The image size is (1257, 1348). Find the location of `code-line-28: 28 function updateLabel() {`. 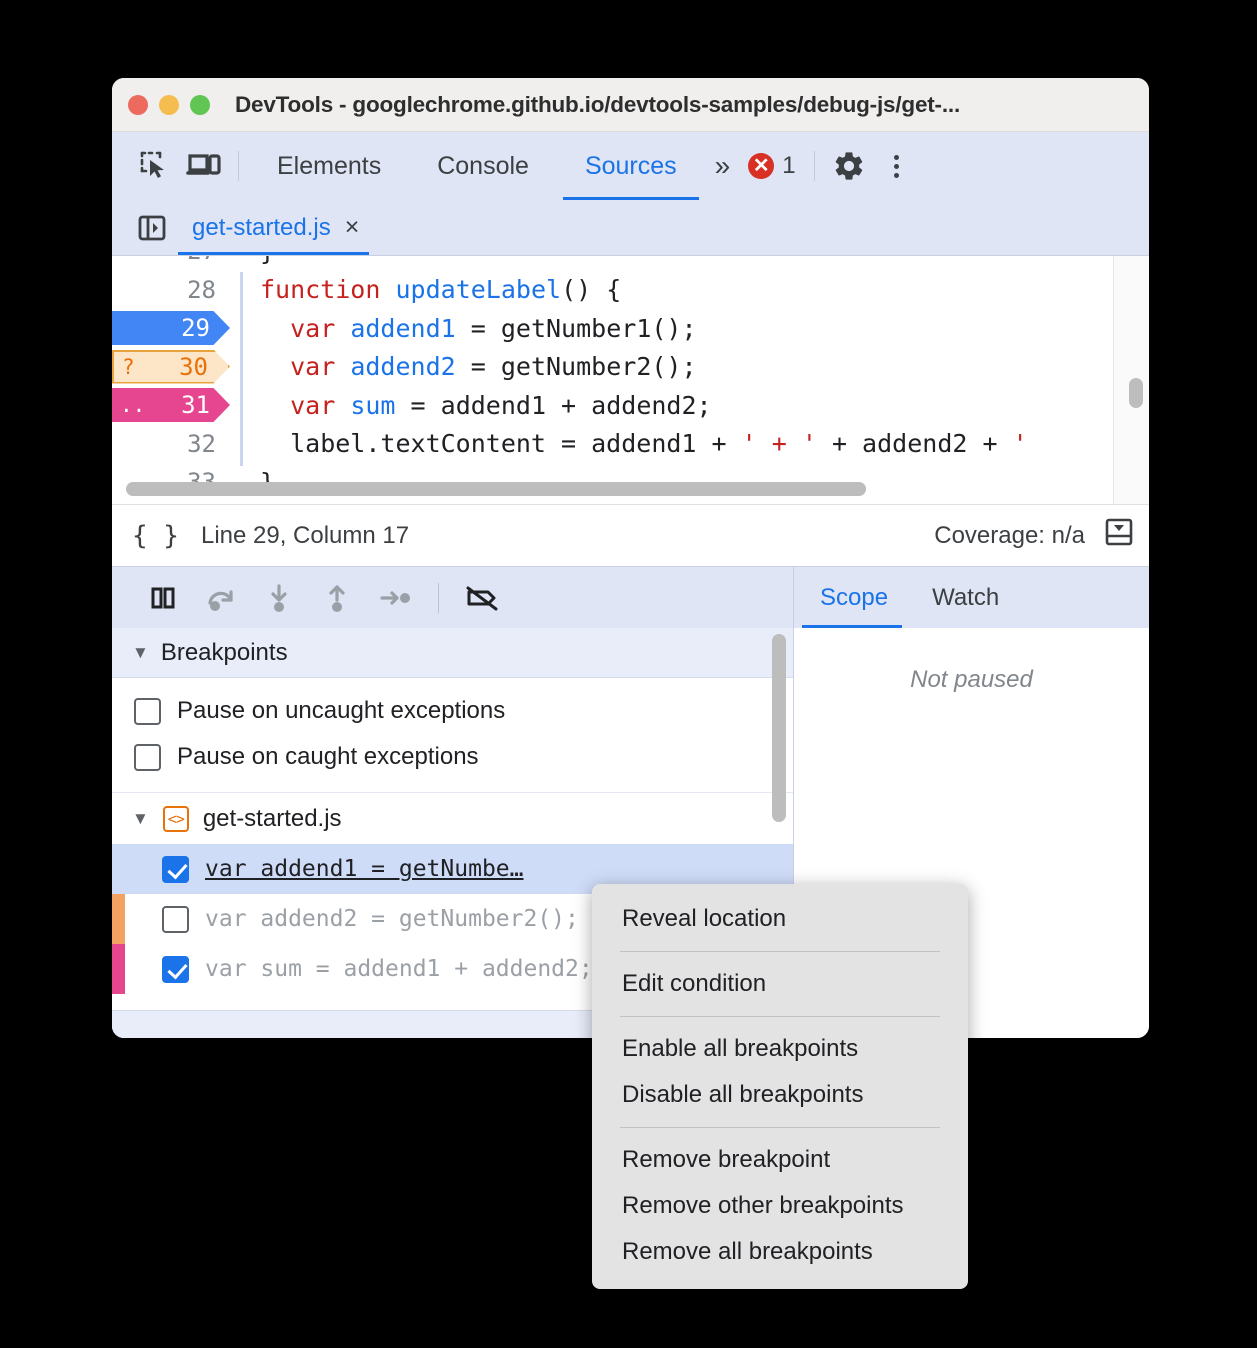

code-line-28: 28 function updateLabel() { is located at coordinates (623, 290).